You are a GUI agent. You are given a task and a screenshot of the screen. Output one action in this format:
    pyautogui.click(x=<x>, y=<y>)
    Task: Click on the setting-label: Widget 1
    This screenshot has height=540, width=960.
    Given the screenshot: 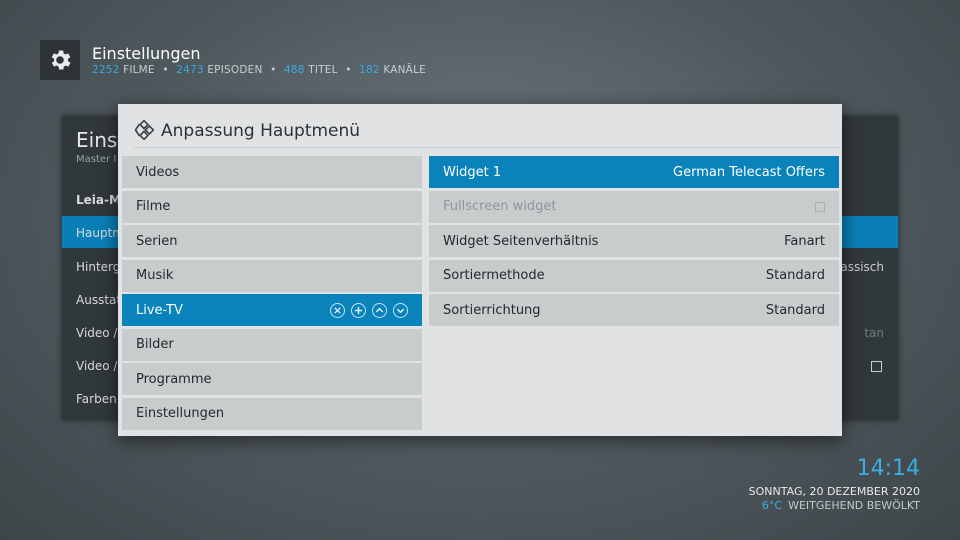 What is the action you would take?
    pyautogui.click(x=472, y=172)
    